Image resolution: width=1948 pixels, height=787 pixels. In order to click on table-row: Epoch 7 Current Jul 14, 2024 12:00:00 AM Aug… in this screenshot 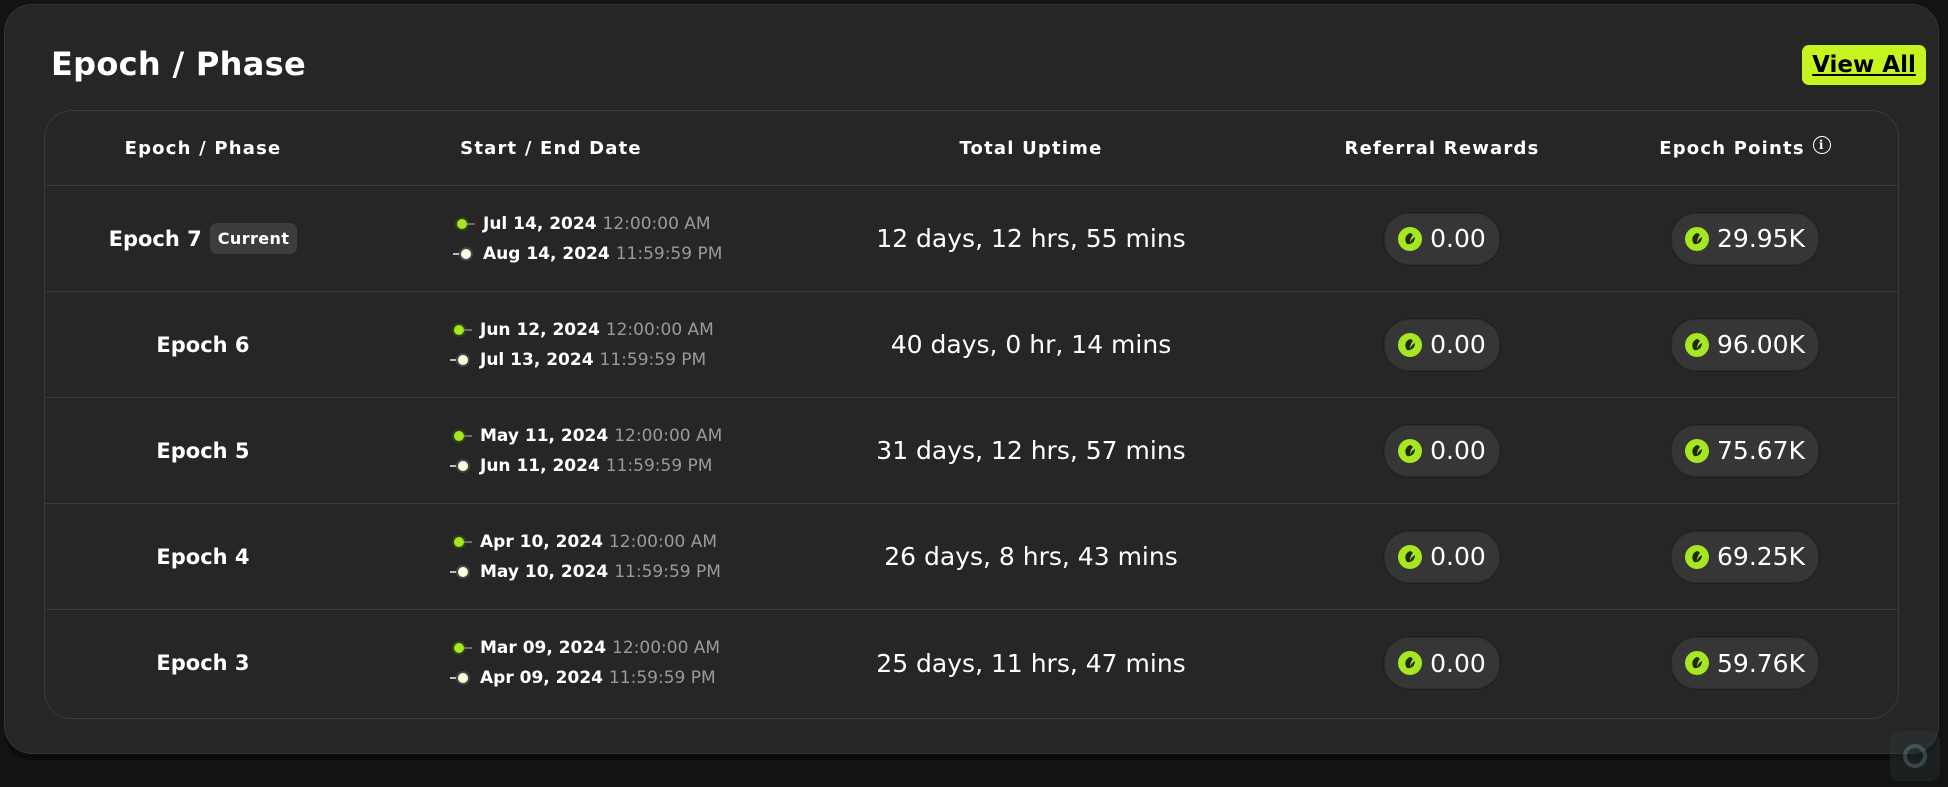, I will do `click(971, 239)`.